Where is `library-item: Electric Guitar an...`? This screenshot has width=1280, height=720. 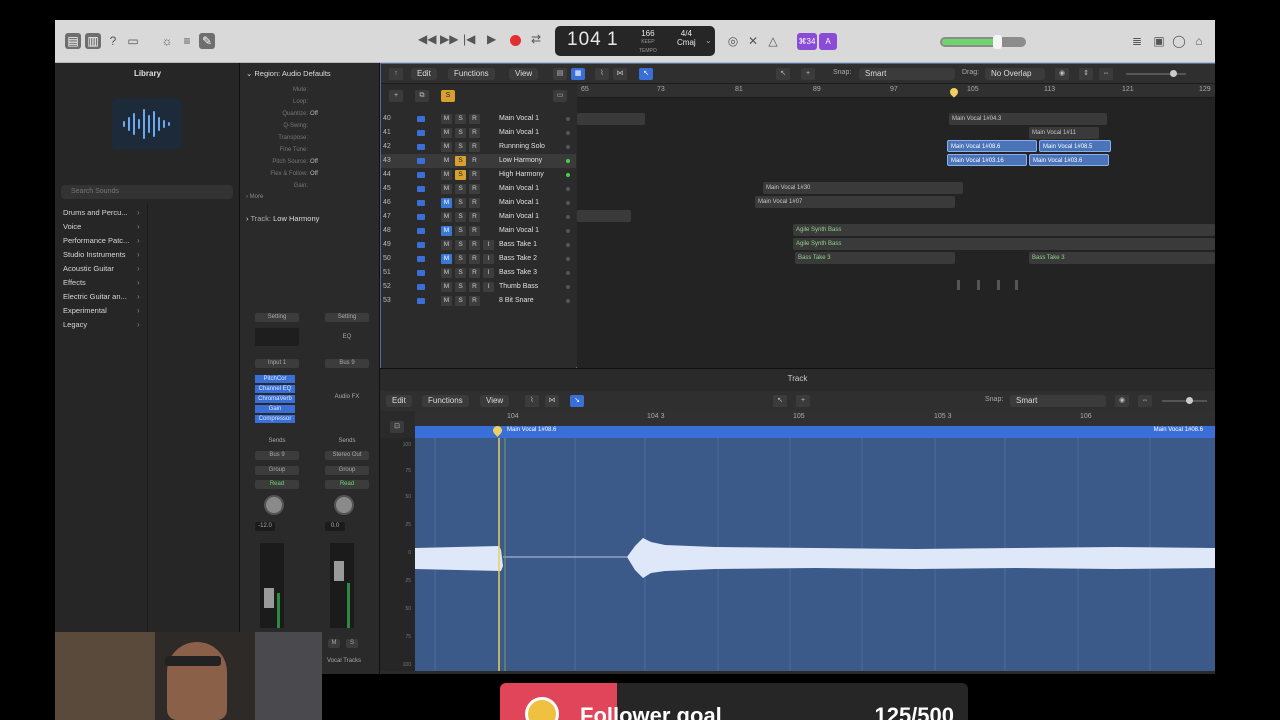 library-item: Electric Guitar an... is located at coordinates (104, 296).